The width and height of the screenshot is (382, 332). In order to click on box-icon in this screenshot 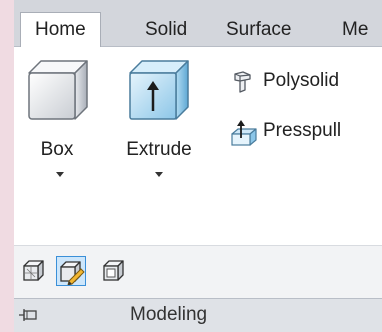, I will do `click(58, 90)`.